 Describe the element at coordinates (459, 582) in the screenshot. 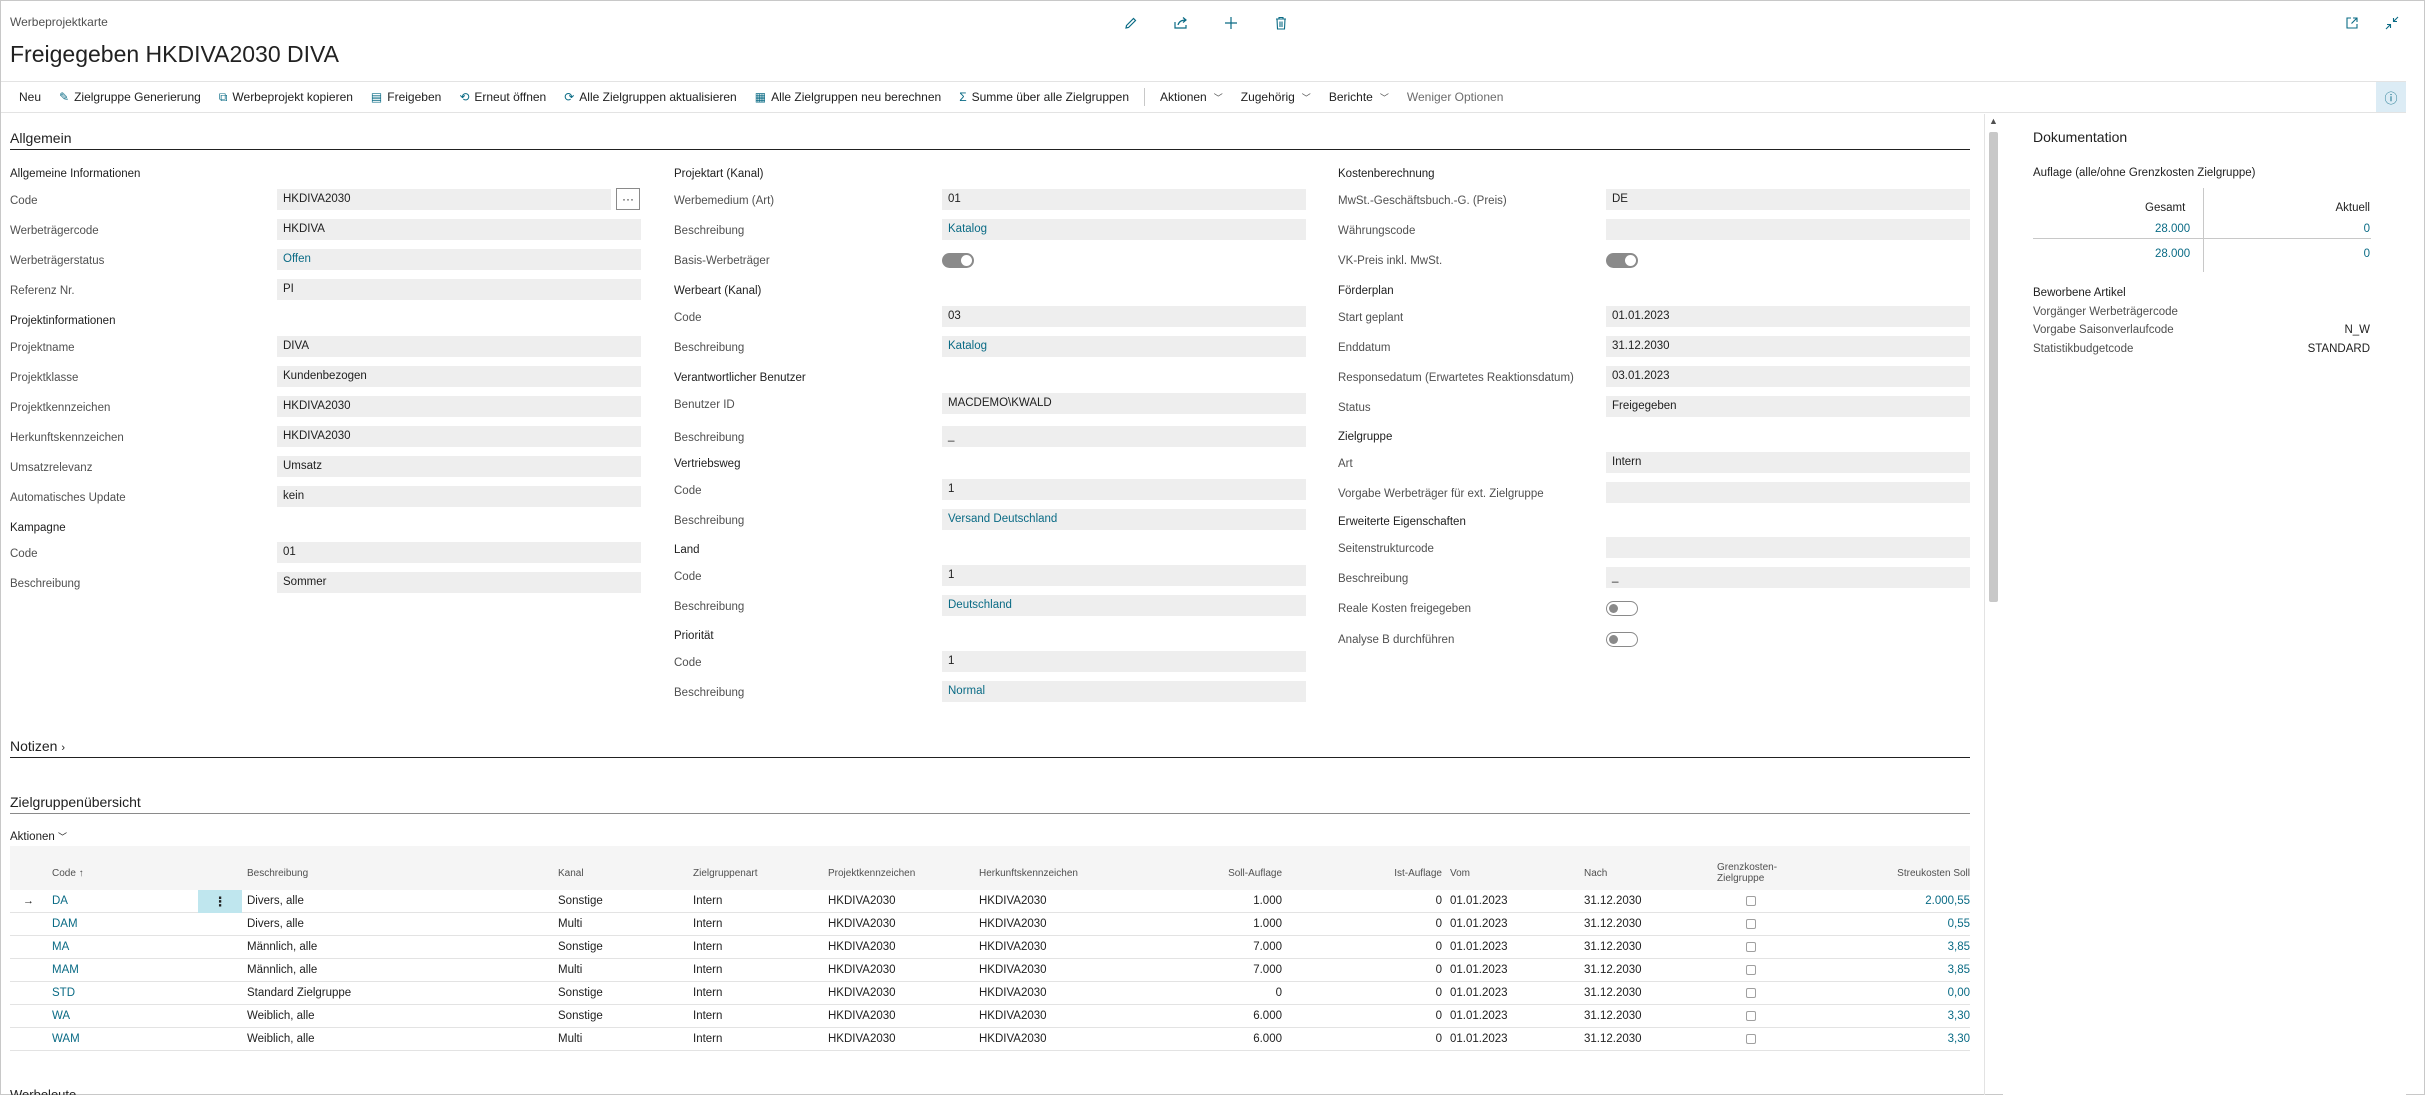

I see `field-kampagne-beschreibung: Sommer` at that location.